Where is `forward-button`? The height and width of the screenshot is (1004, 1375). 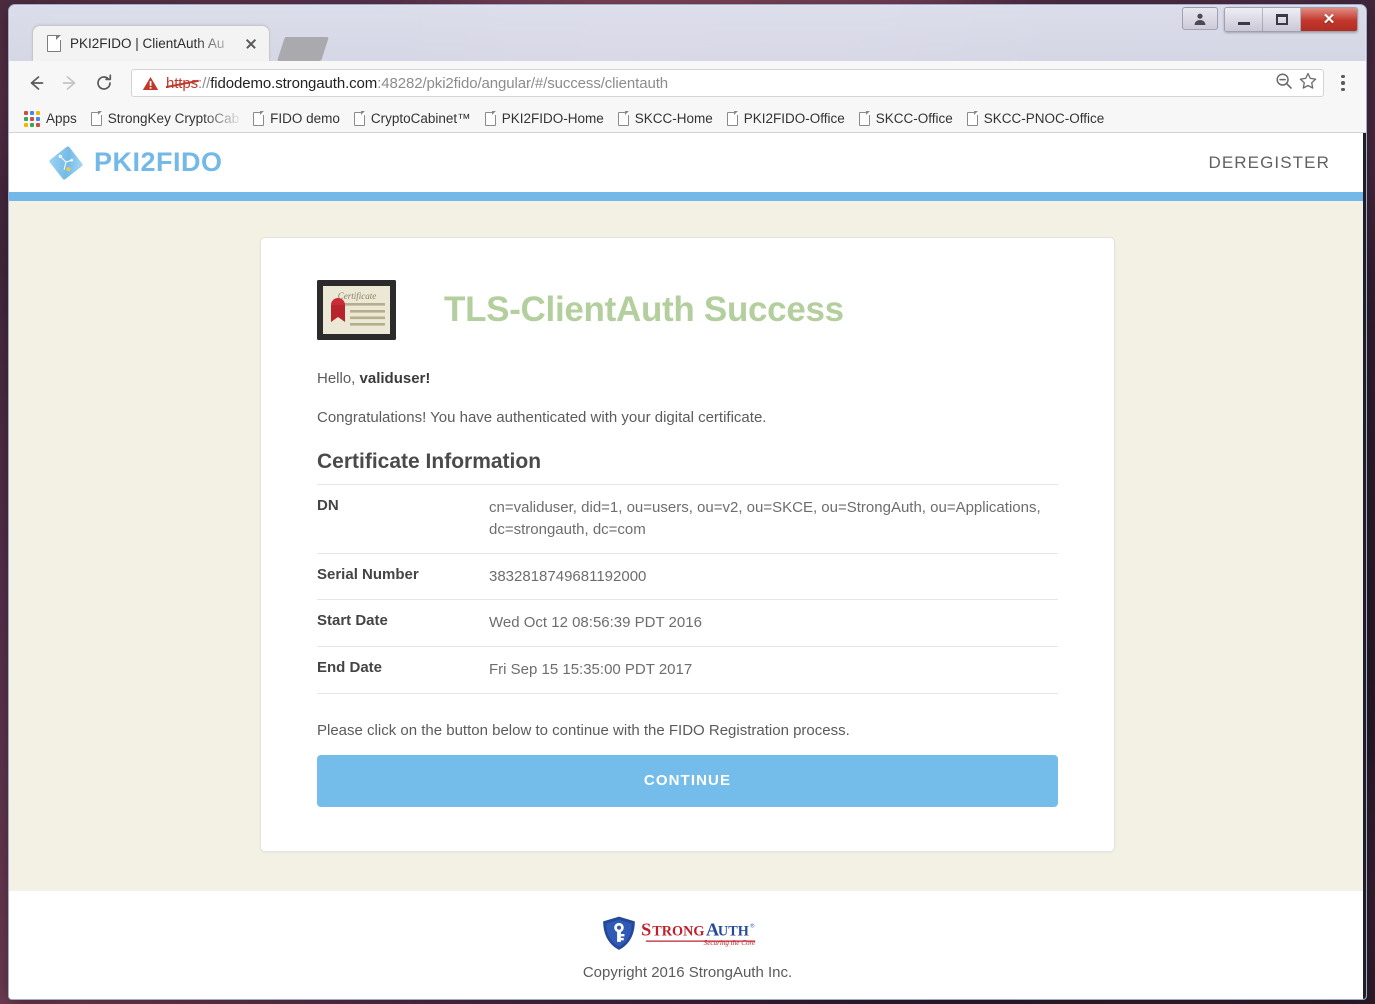
forward-button is located at coordinates (70, 83).